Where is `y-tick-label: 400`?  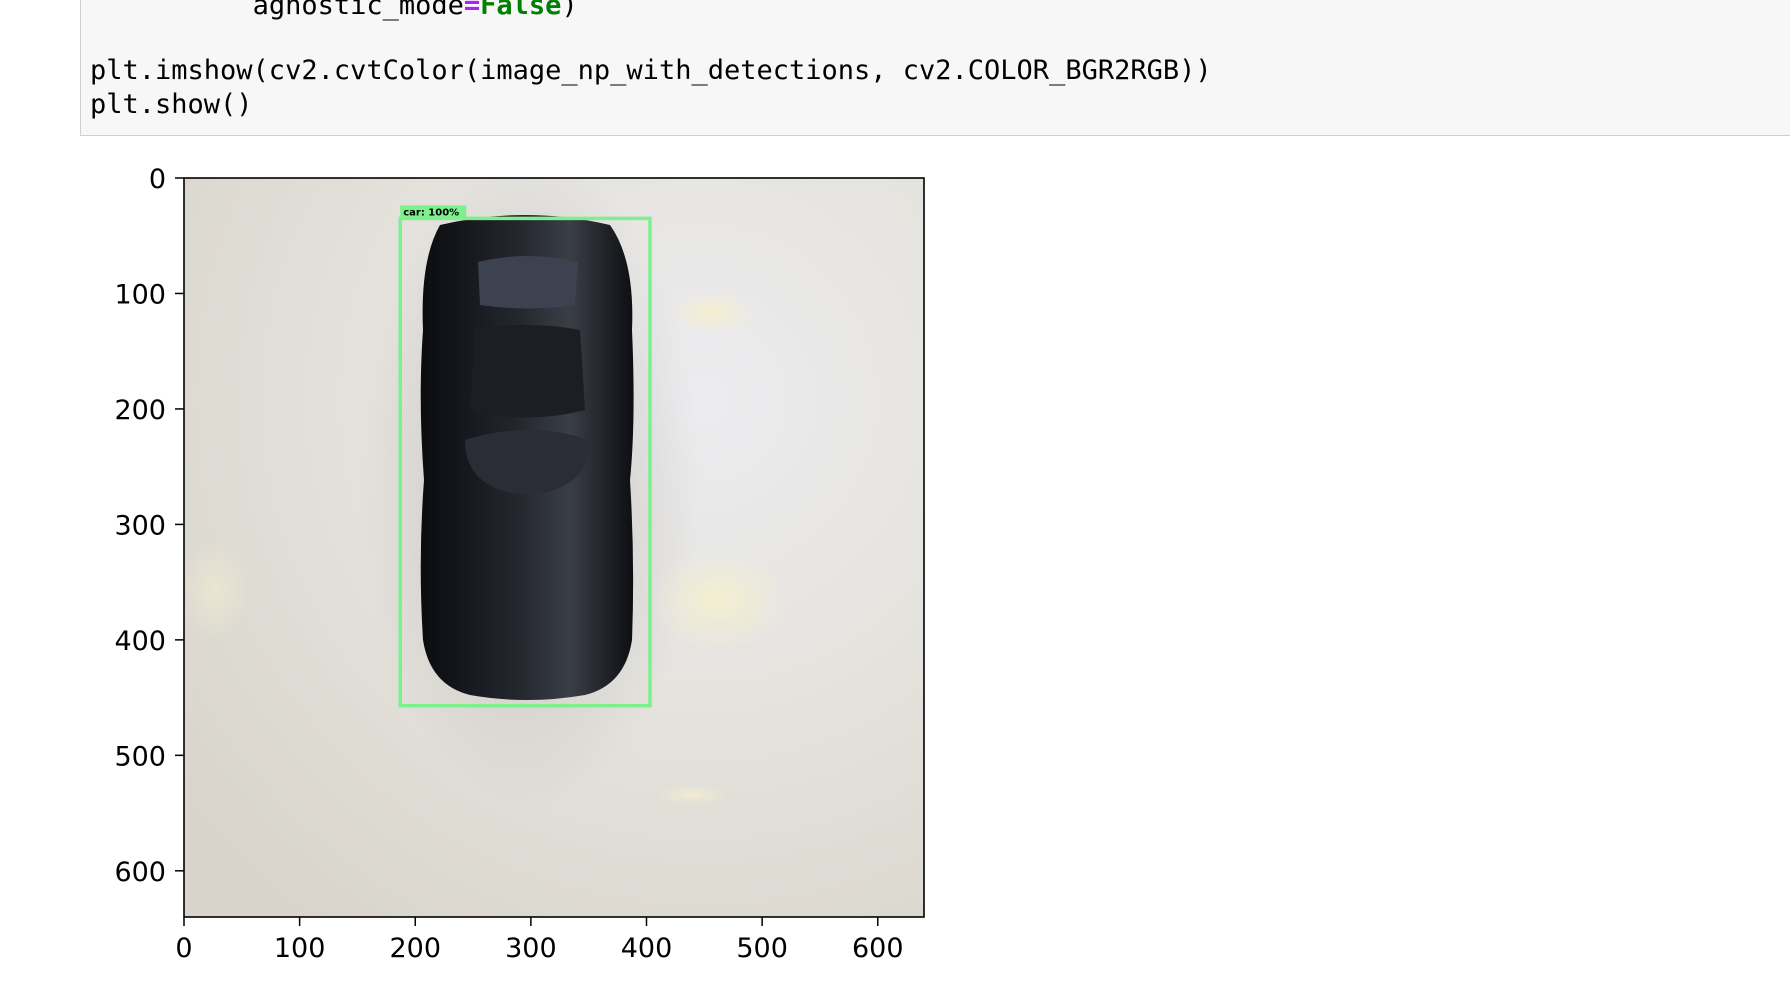
y-tick-label: 400 is located at coordinates (140, 641).